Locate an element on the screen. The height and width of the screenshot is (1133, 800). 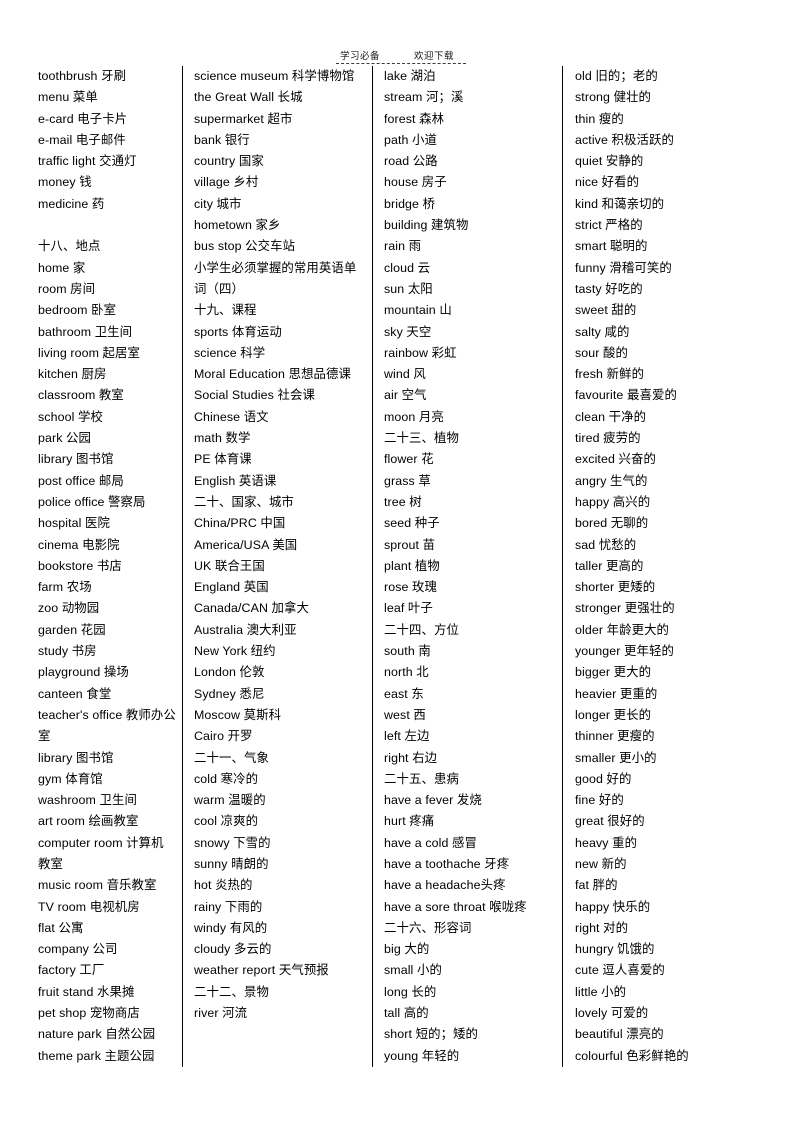
vocabulary-entry: hometown 家乡 is located at coordinates (237, 225).